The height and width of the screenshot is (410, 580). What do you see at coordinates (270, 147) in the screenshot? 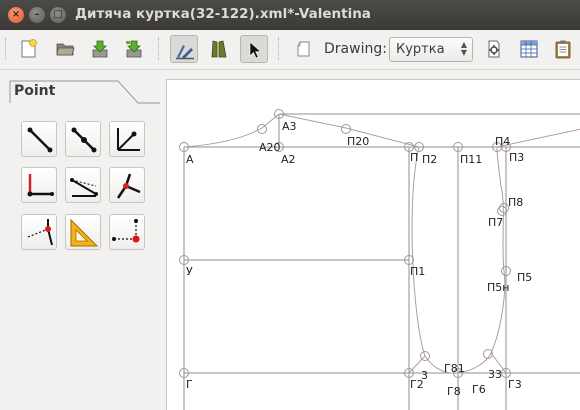
I see `label-a20: А20` at bounding box center [270, 147].